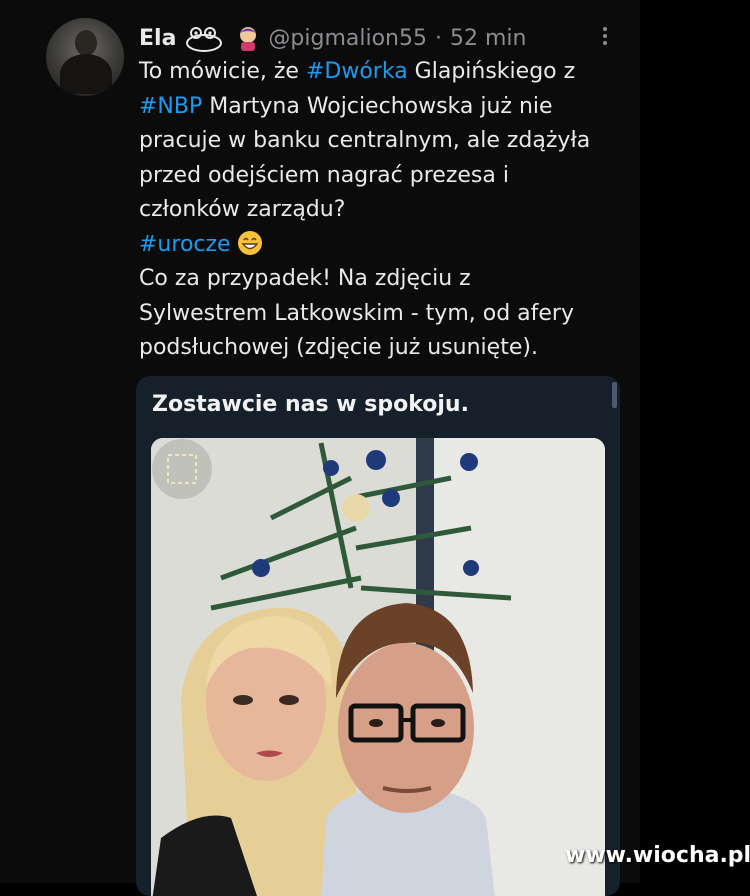  What do you see at coordinates (242, 209) in the screenshot?
I see `tweet-text-segment: członków zarządu?` at bounding box center [242, 209].